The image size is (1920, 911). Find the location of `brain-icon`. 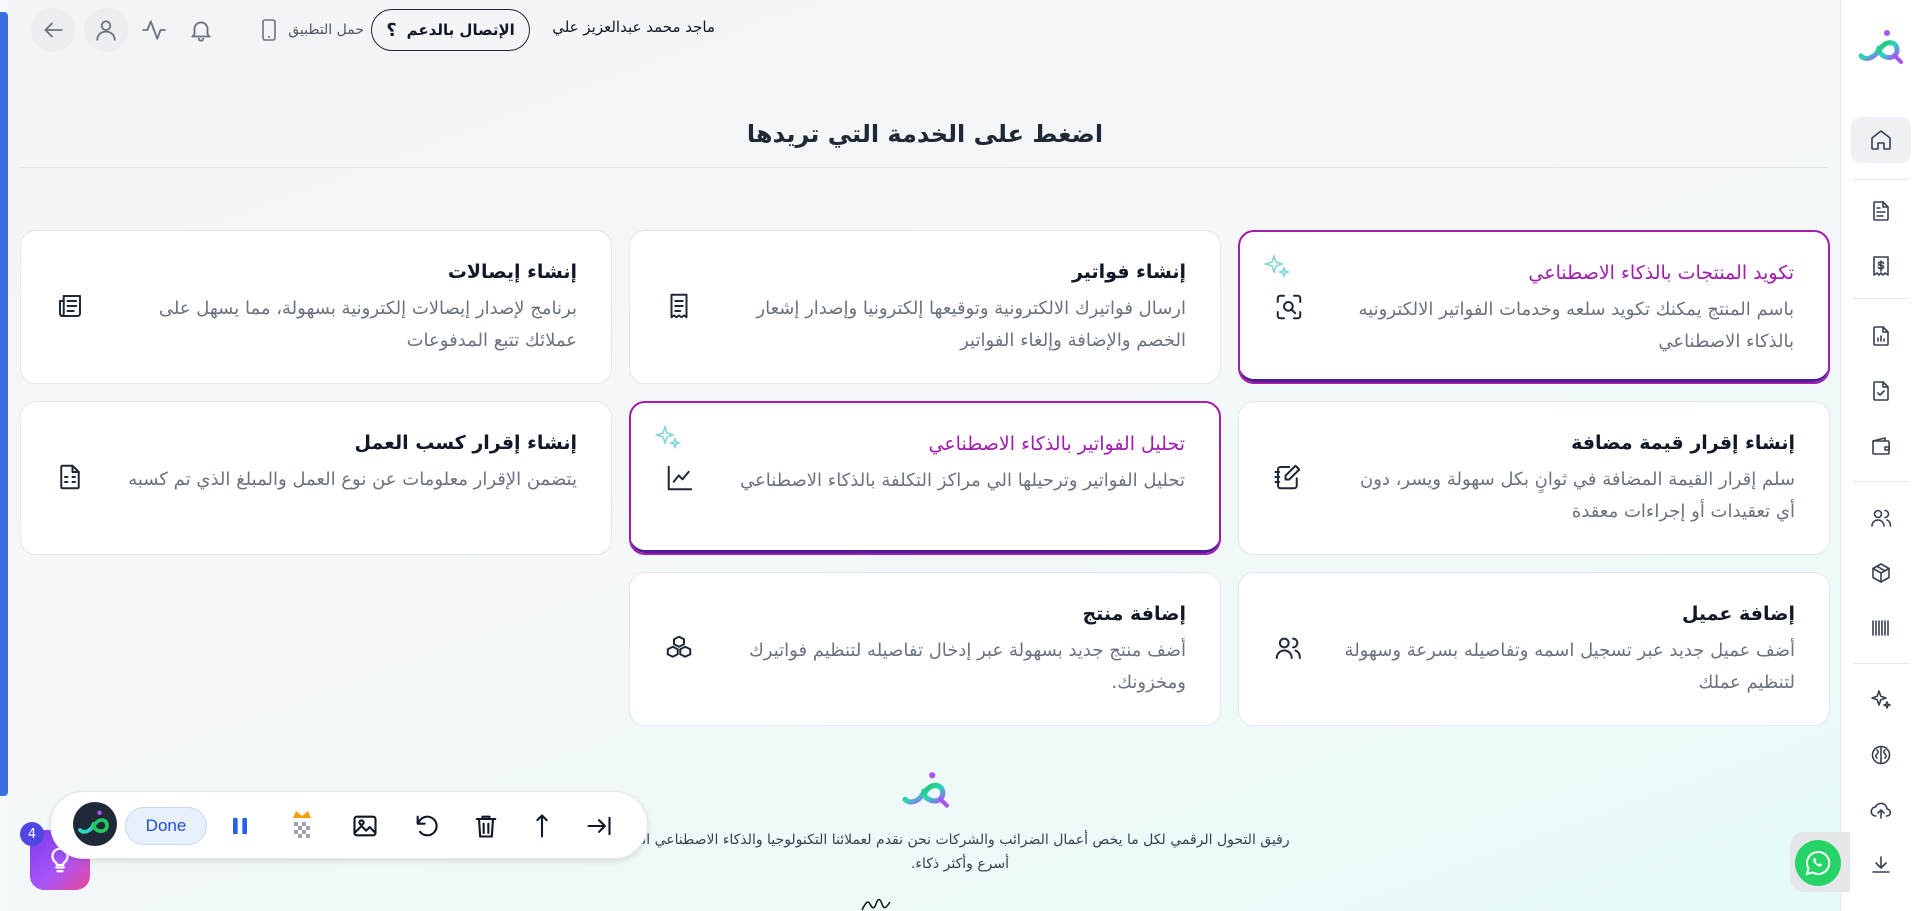

brain-icon is located at coordinates (1881, 755).